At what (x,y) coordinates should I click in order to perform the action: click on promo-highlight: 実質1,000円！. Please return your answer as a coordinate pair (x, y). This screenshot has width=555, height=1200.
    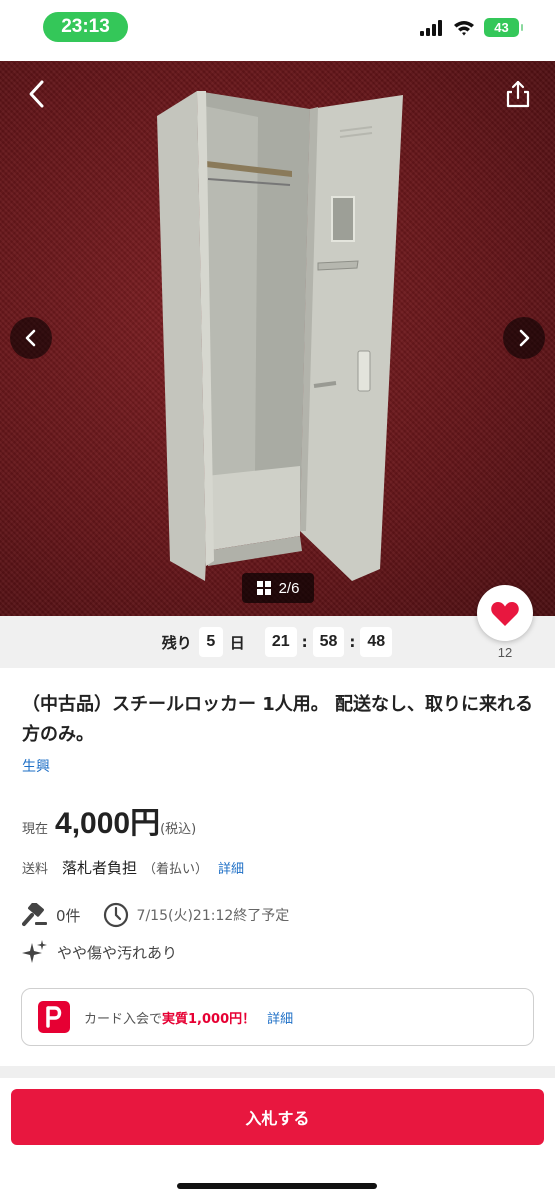
    Looking at the image, I should click on (209, 1019).